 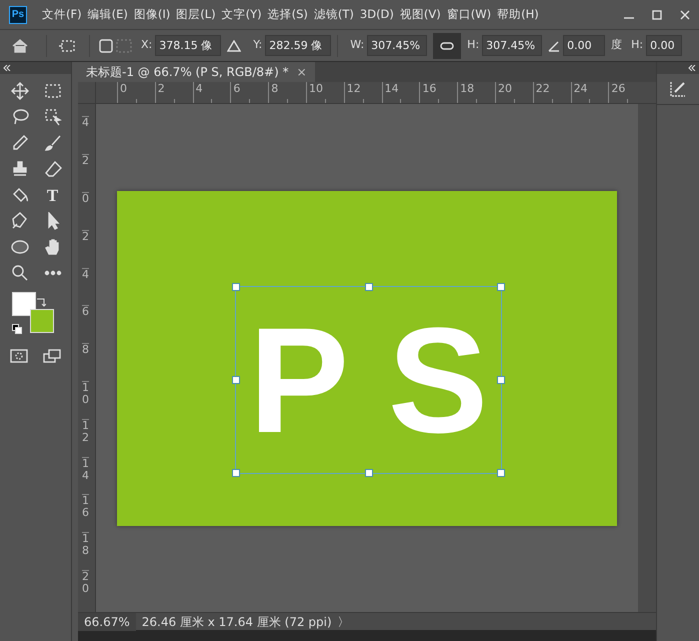 I want to click on menu-item: 编辑(E), so click(x=107, y=15).